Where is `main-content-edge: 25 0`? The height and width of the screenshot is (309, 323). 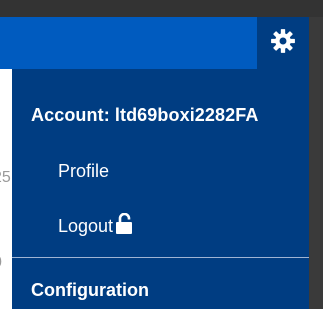 main-content-edge: 25 0 is located at coordinates (6, 189).